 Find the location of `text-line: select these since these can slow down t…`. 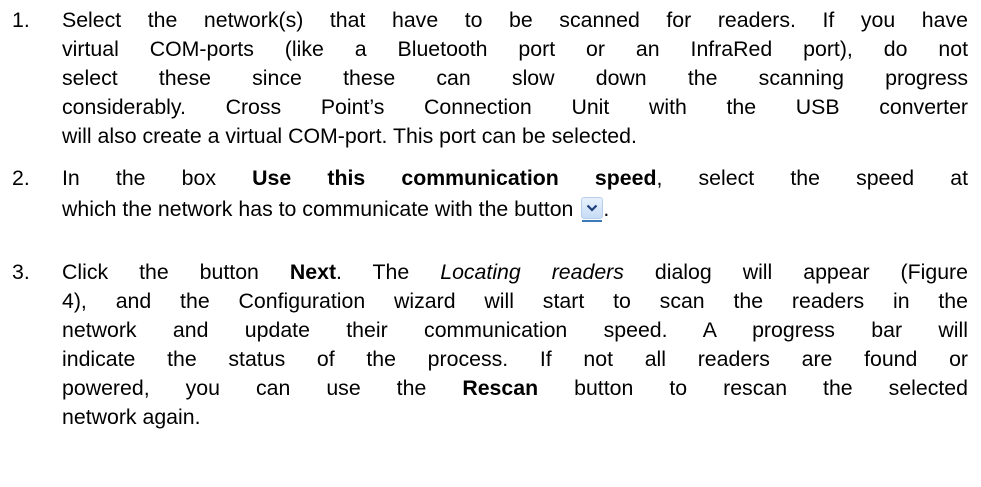

text-line: select these since these can slow down t… is located at coordinates (515, 78).